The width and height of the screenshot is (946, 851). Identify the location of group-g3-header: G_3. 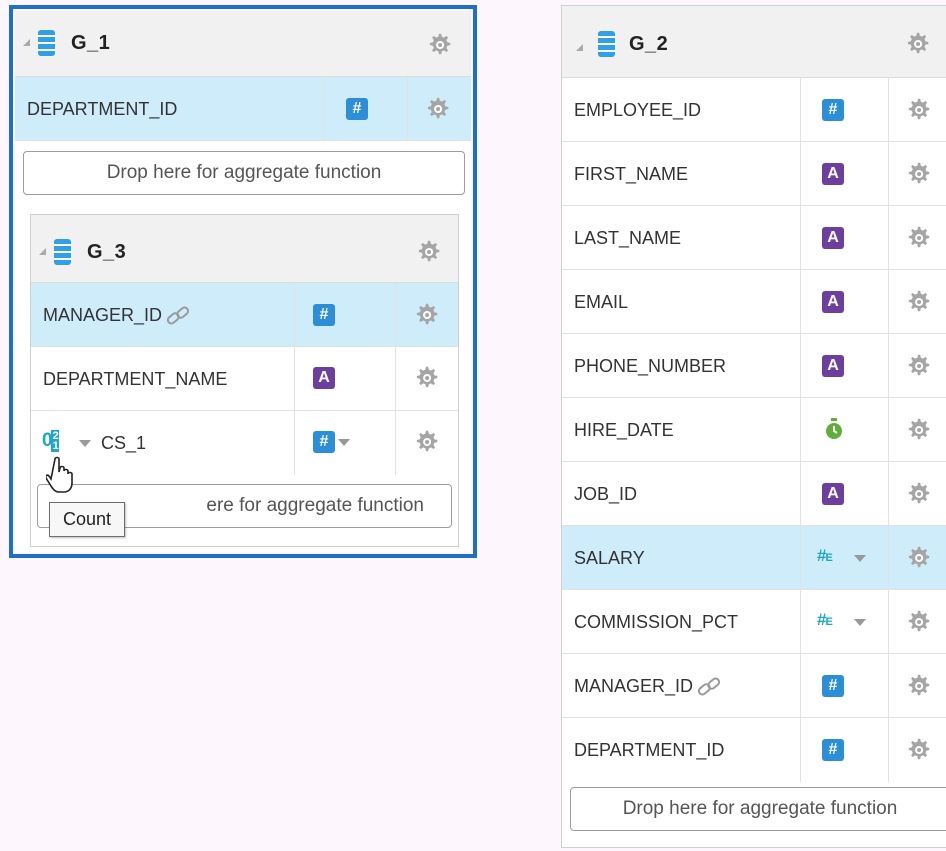
(244, 249).